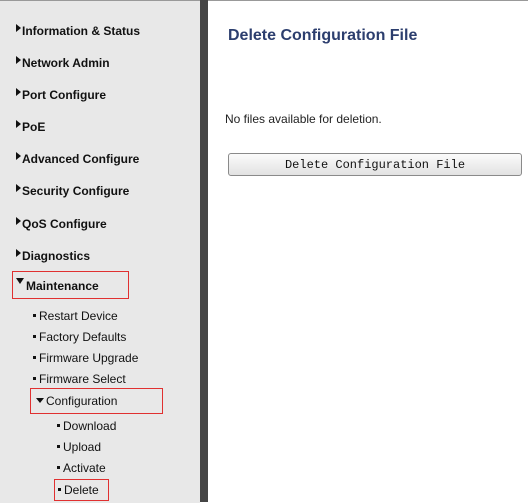 Image resolution: width=528 pixels, height=503 pixels. I want to click on nav-label: Diagnostics, so click(56, 256).